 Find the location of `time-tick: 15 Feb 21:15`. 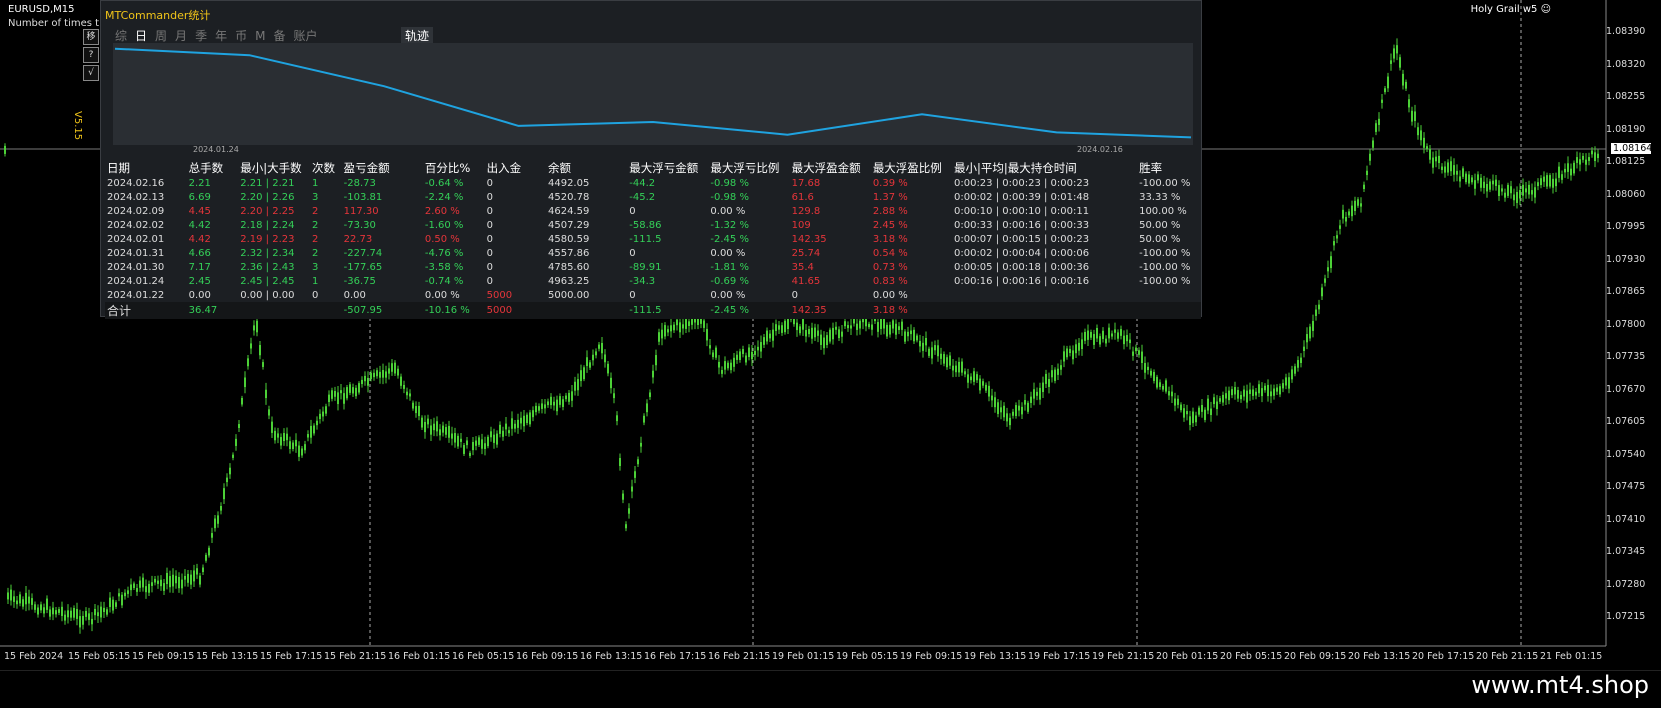

time-tick: 15 Feb 21:15 is located at coordinates (355, 656).